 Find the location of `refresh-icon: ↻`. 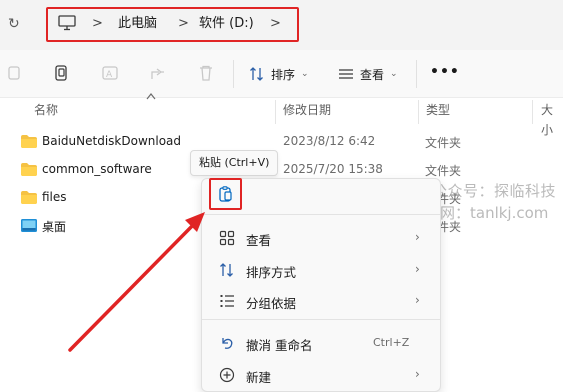

refresh-icon: ↻ is located at coordinates (16, 24).